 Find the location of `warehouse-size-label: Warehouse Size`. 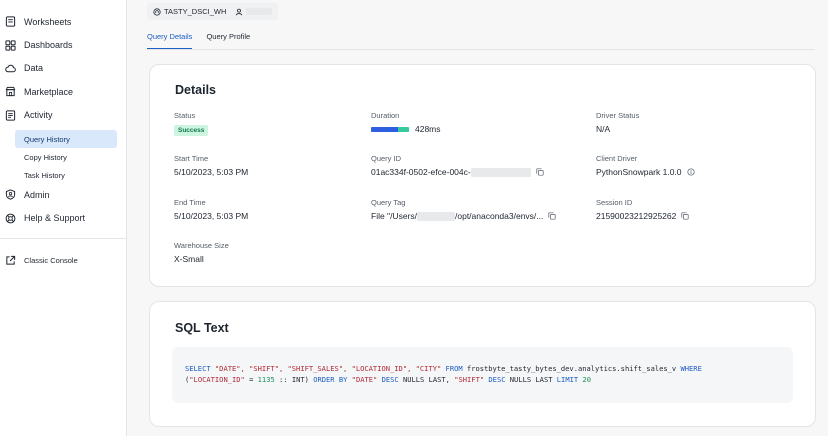

warehouse-size-label: Warehouse Size is located at coordinates (201, 245).